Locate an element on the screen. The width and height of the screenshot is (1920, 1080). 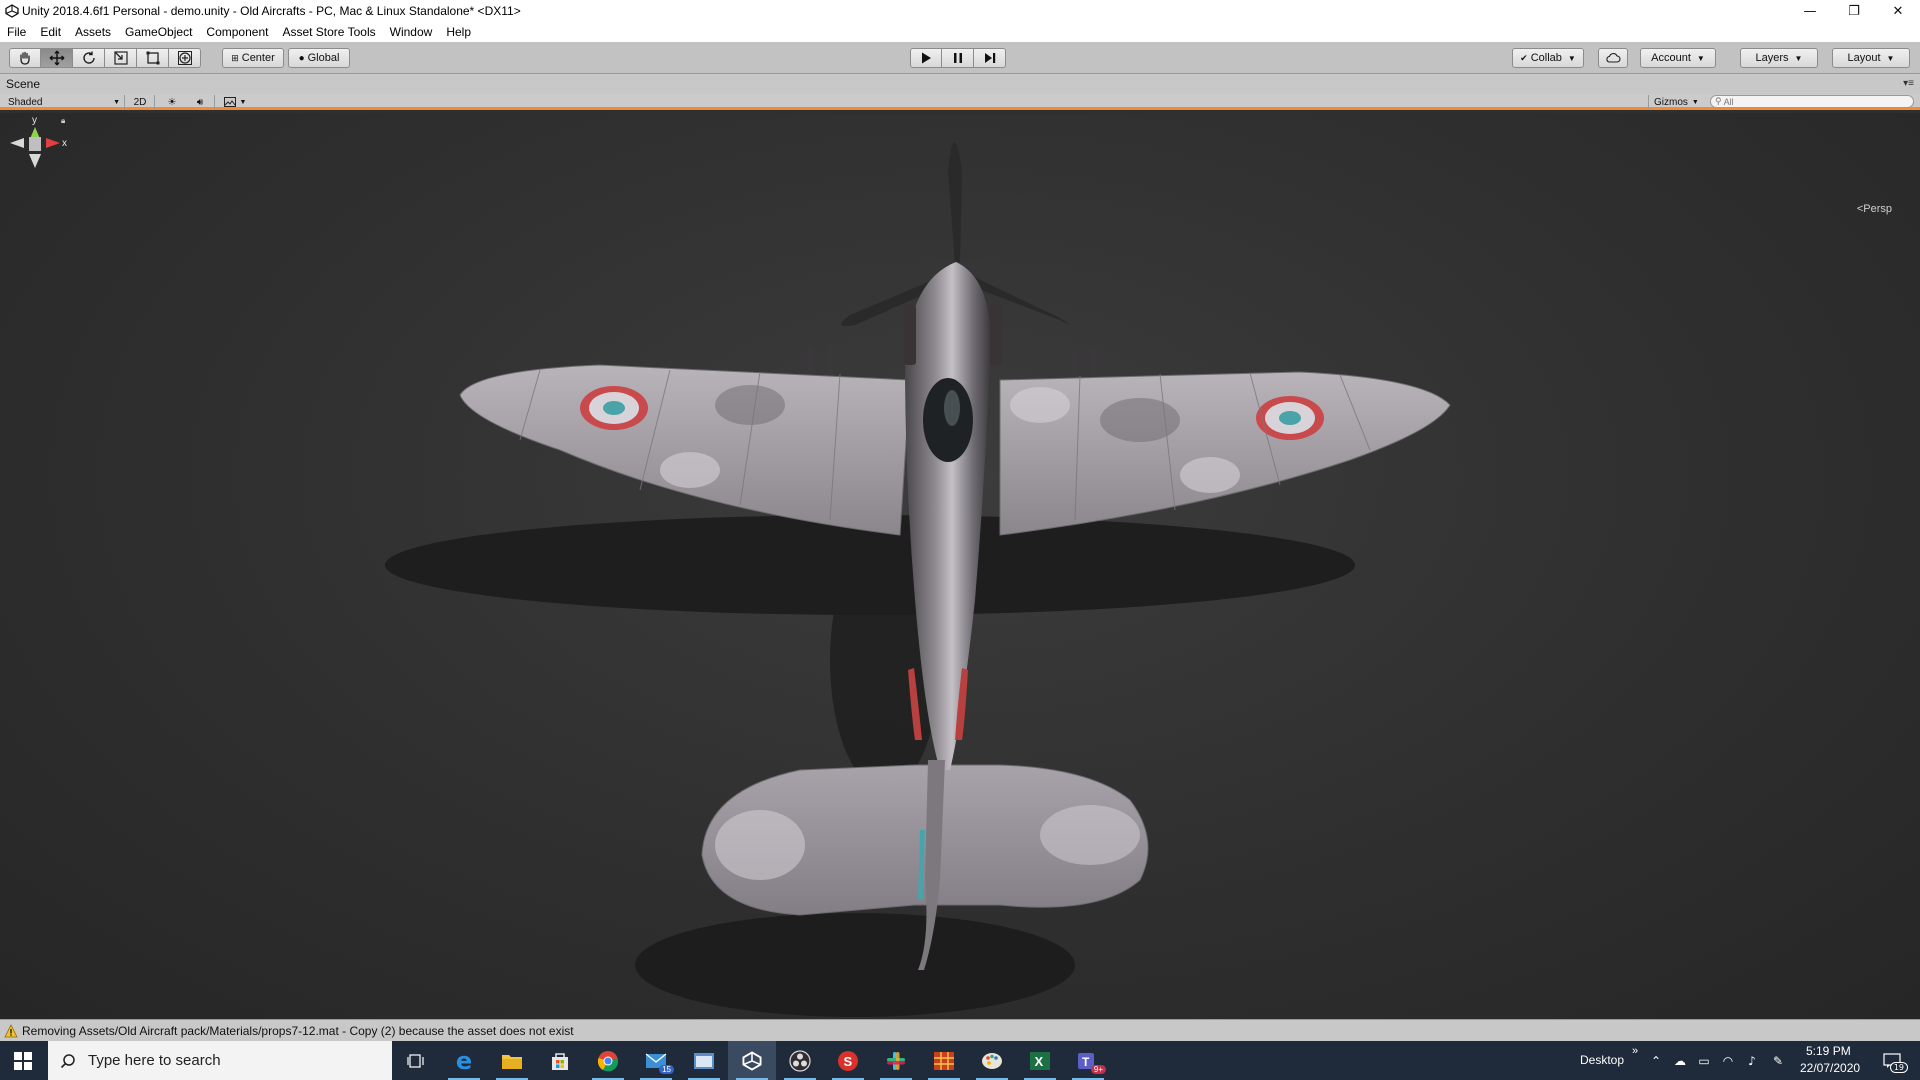
gizmo-center-cube is located at coordinates (35, 144).